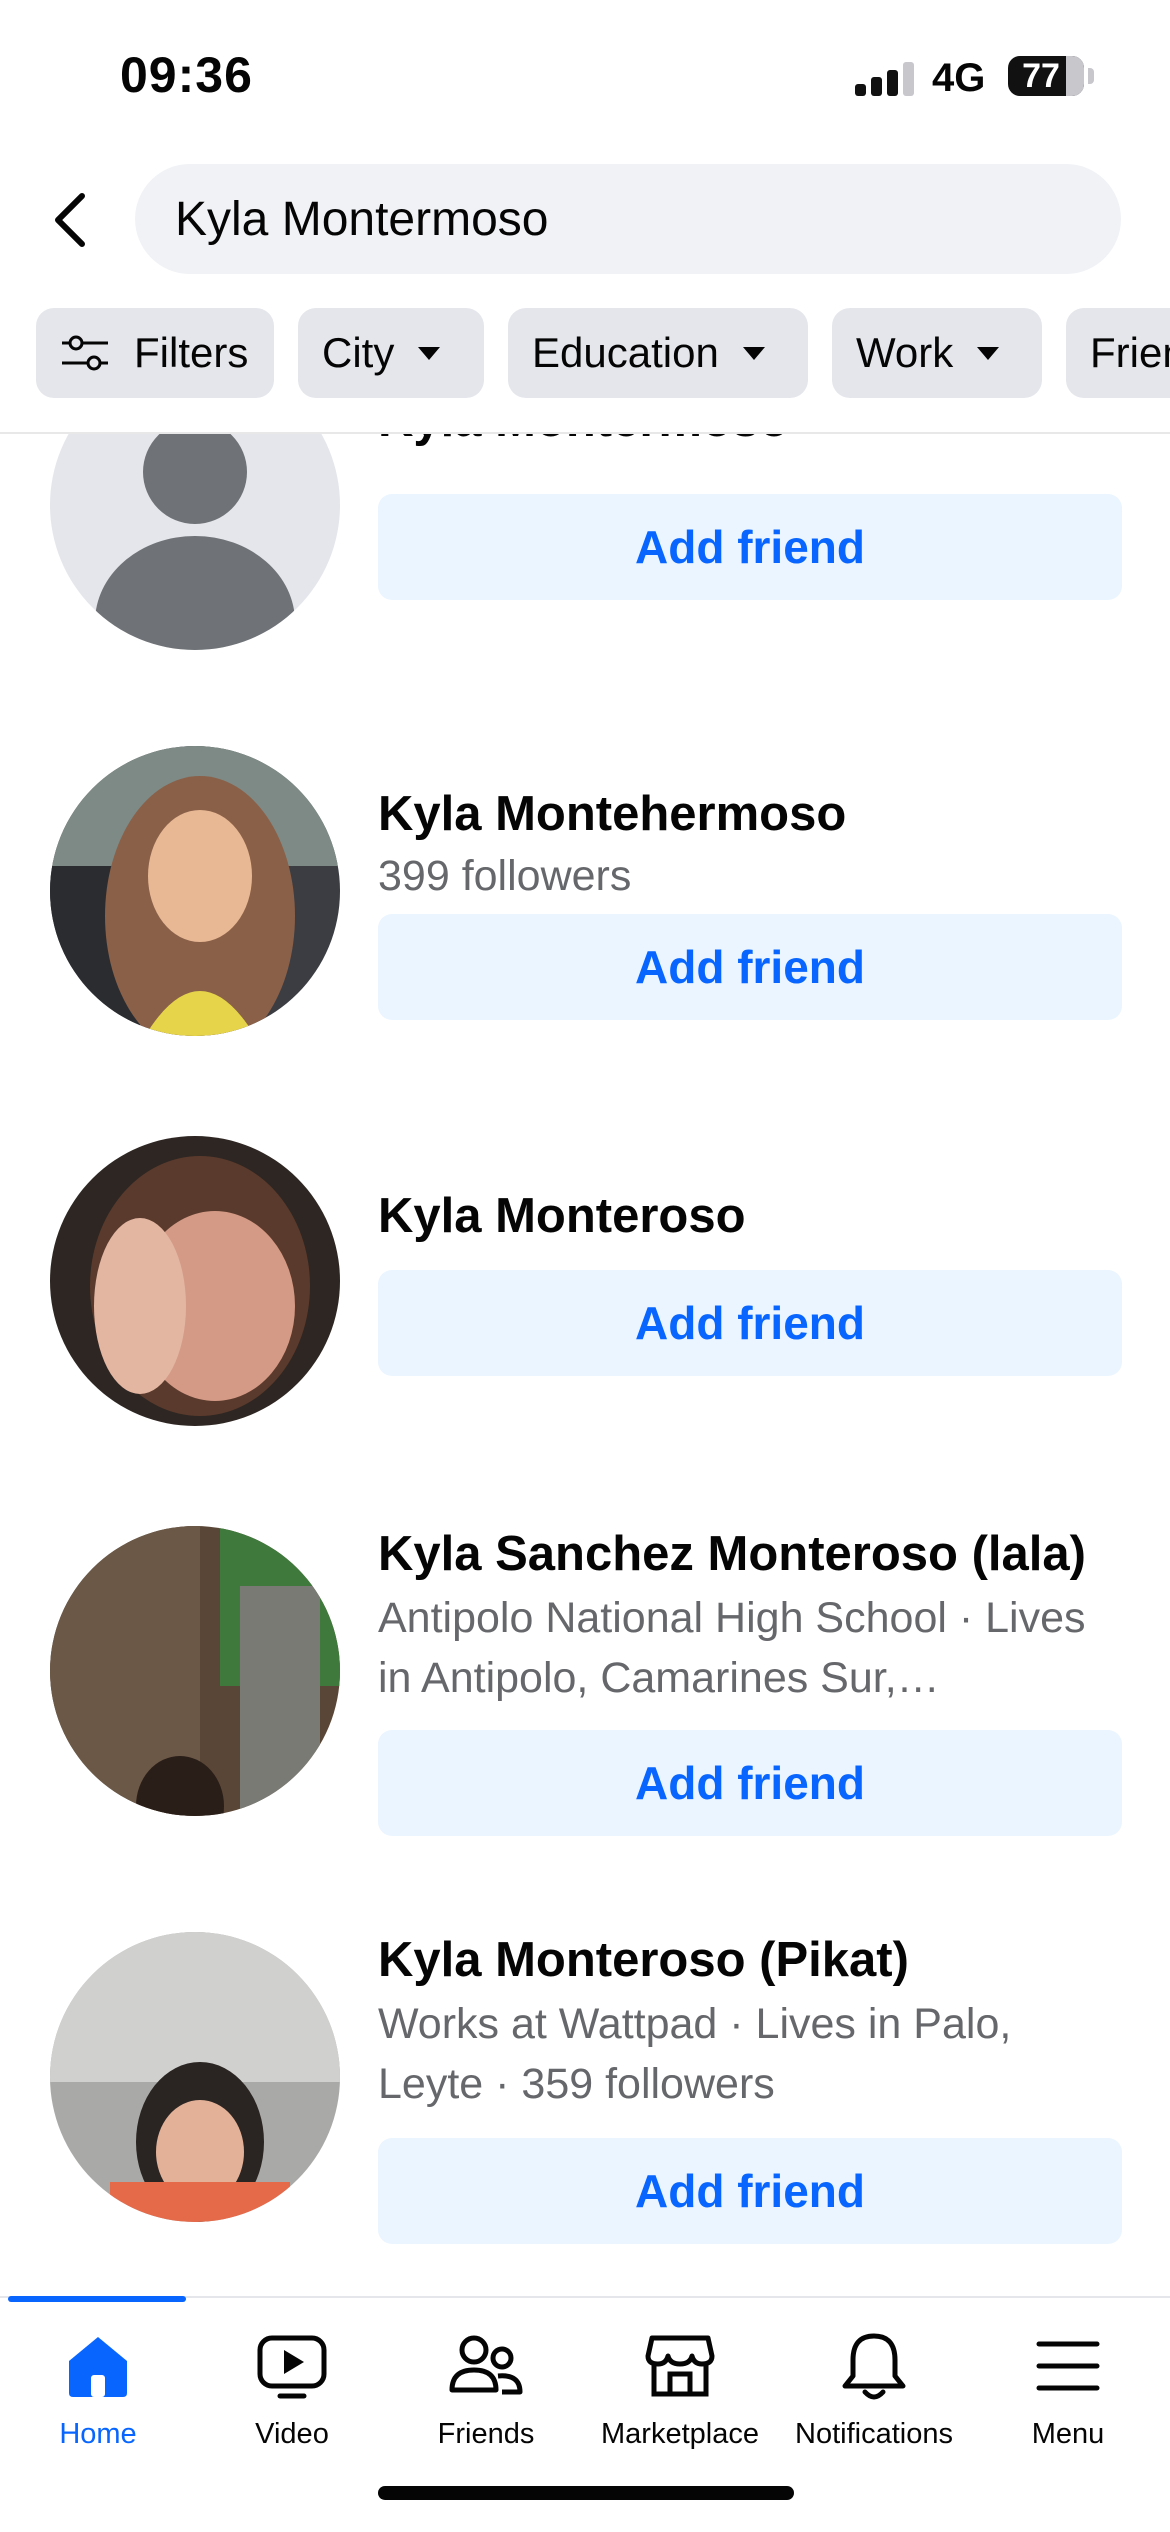 This screenshot has width=1170, height=2532. Describe the element at coordinates (97, 2299) in the screenshot. I see `active-tab-indicator` at that location.